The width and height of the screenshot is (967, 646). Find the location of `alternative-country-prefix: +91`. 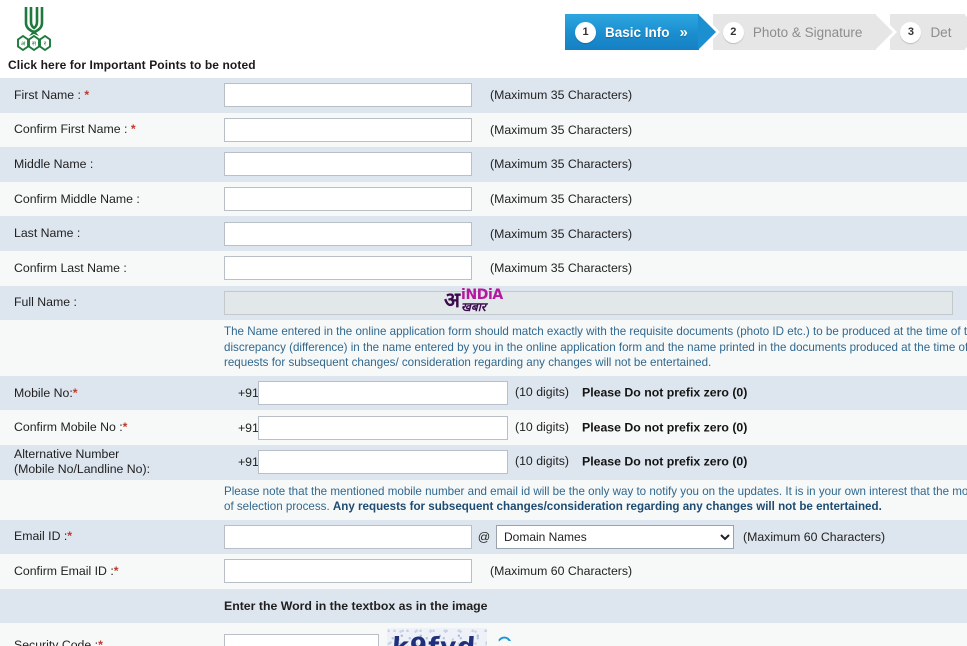

alternative-country-prefix: +91 is located at coordinates (248, 462).